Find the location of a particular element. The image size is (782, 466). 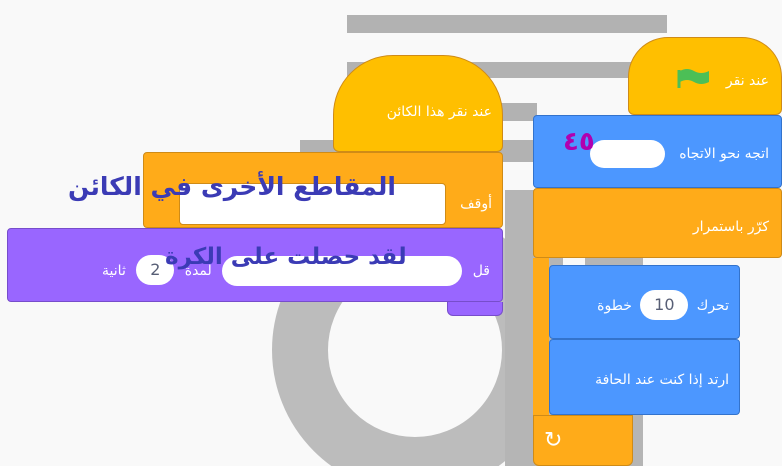

when-flag-clicked-hat: عند نقر is located at coordinates (705, 76).